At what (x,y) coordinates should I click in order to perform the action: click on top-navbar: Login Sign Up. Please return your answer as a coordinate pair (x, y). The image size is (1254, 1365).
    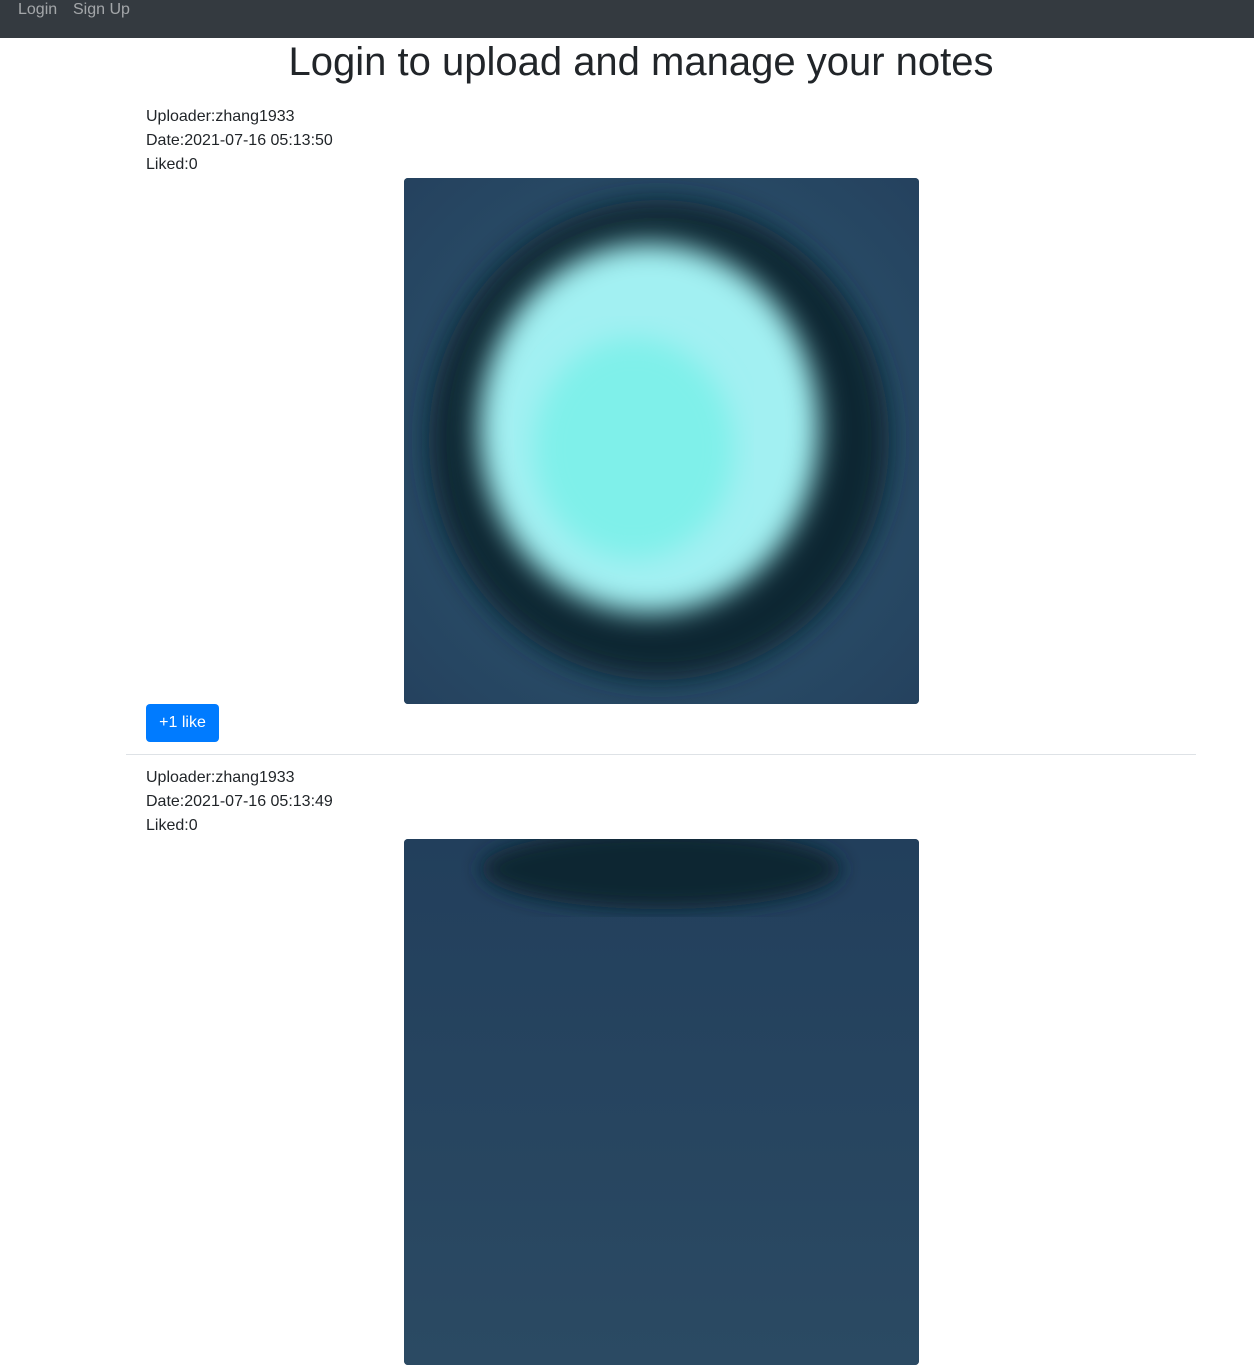
    Looking at the image, I should click on (627, 19).